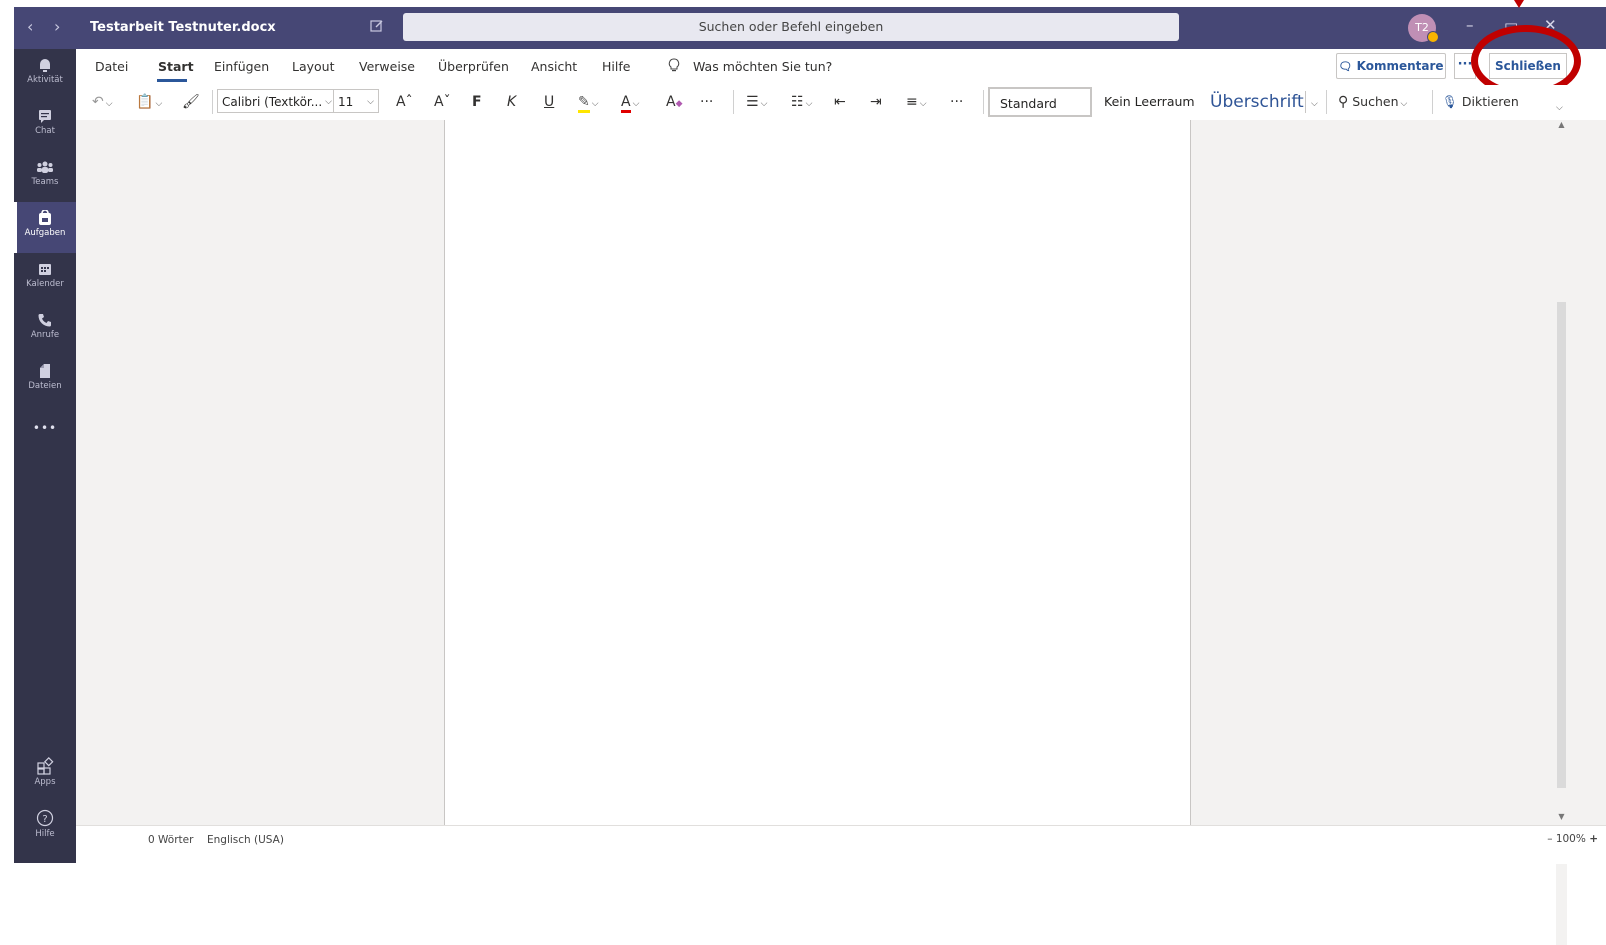 Image resolution: width=1606 pixels, height=945 pixels. I want to click on rail-item-chat: Chat, so click(45, 125).